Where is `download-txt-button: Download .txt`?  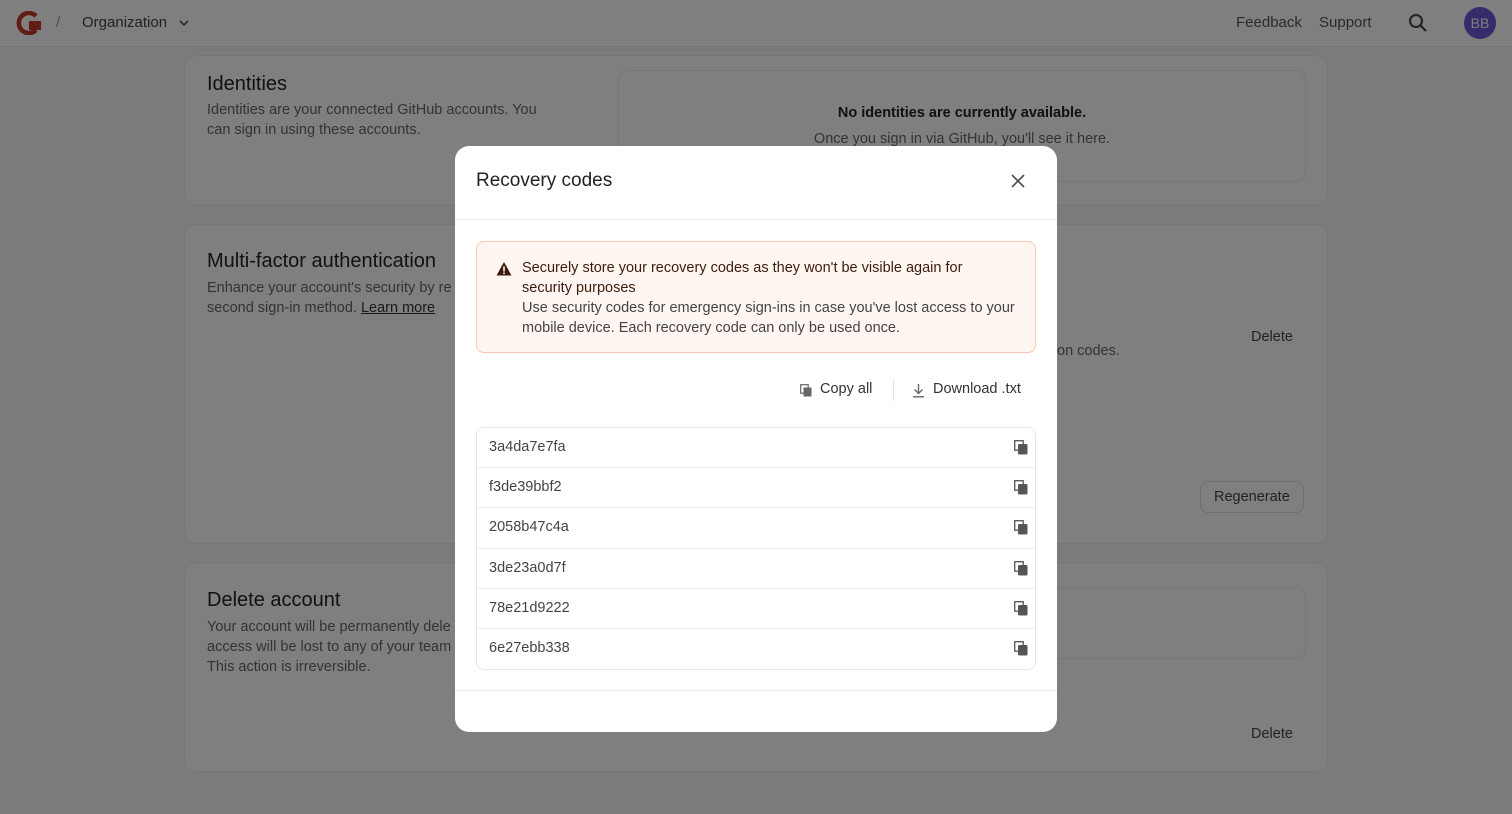 download-txt-button: Download .txt is located at coordinates (966, 389).